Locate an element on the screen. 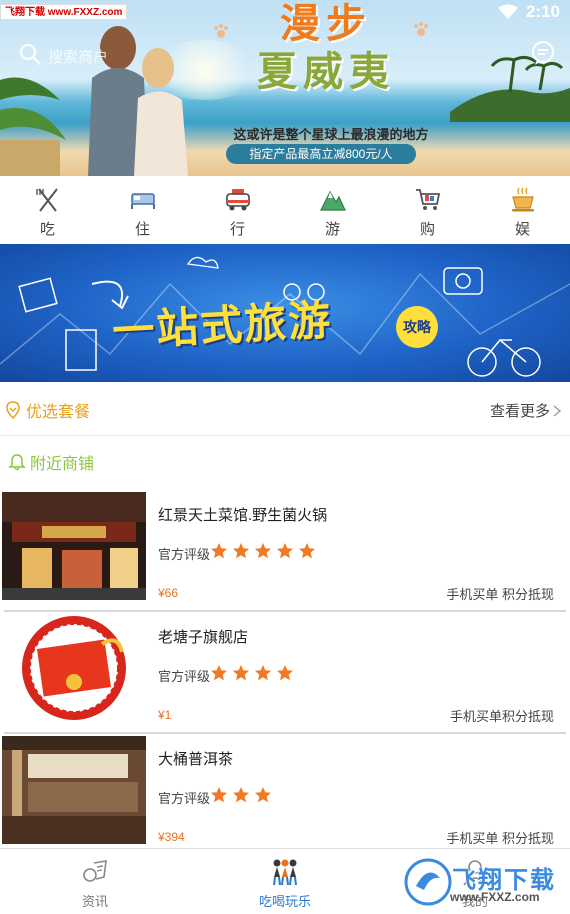 This screenshot has height=914, width=570. view-more-link: 查看更多 is located at coordinates (526, 410).